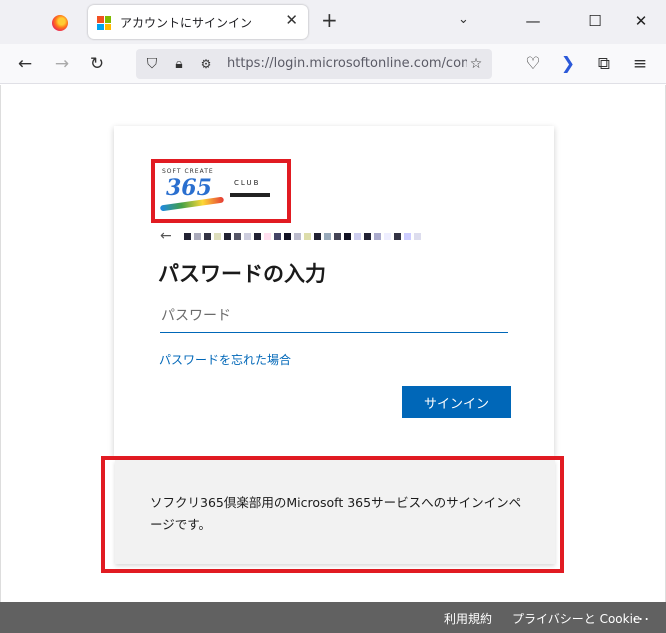  Describe the element at coordinates (242, 274) in the screenshot. I see `page-title: パスワードの入力` at that location.